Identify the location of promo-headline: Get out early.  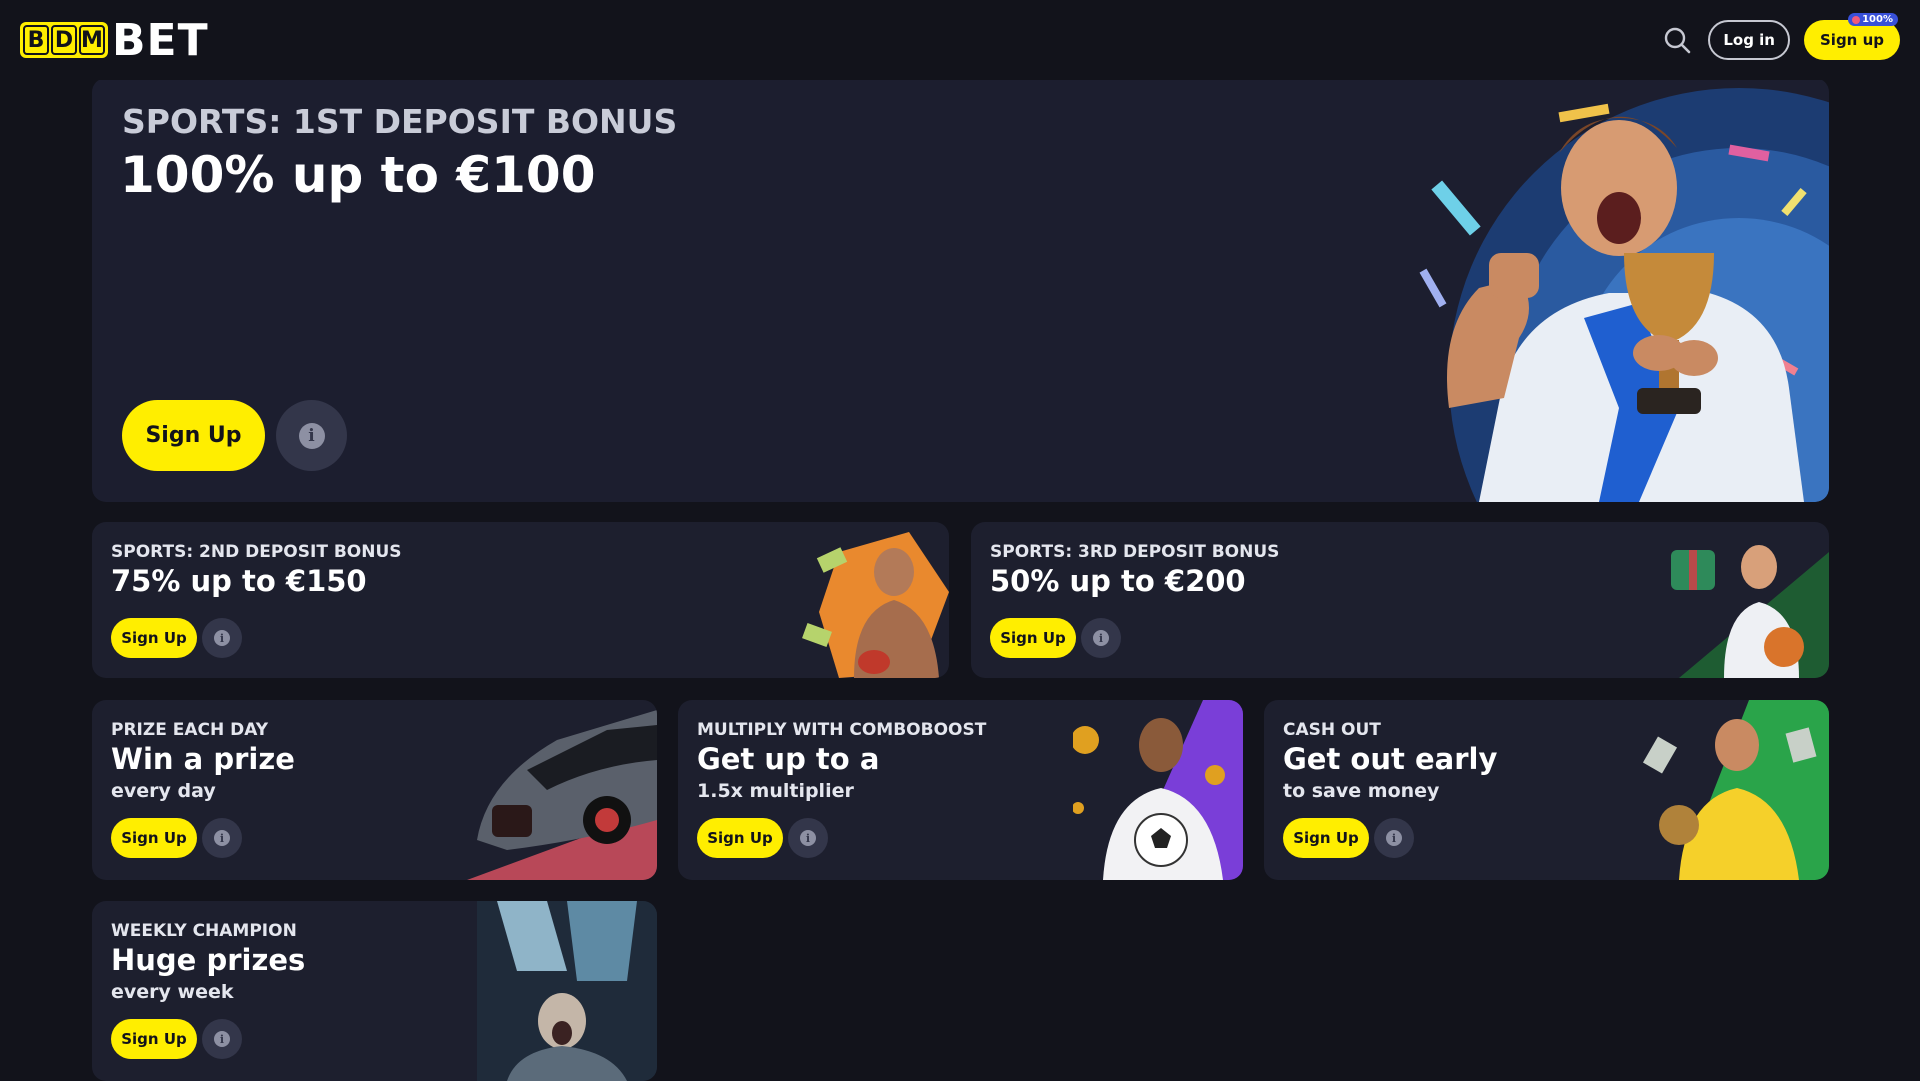
(1390, 759).